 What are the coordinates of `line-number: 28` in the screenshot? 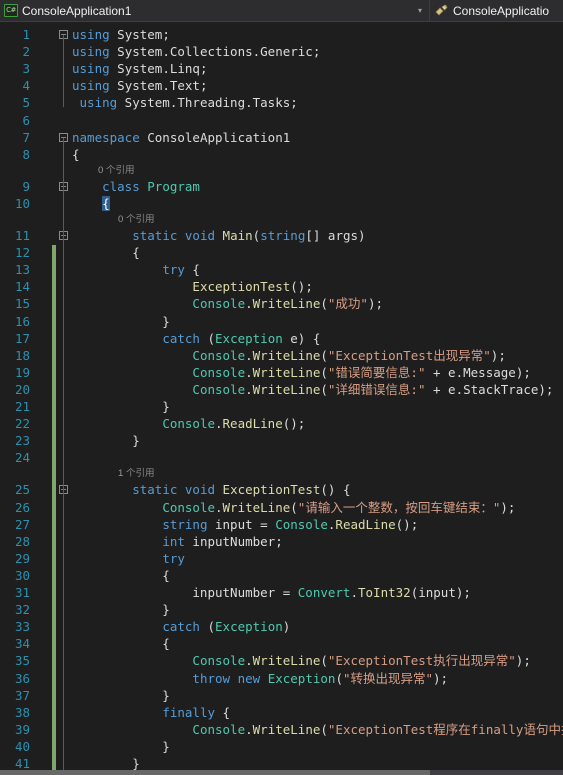 It's located at (22, 541).